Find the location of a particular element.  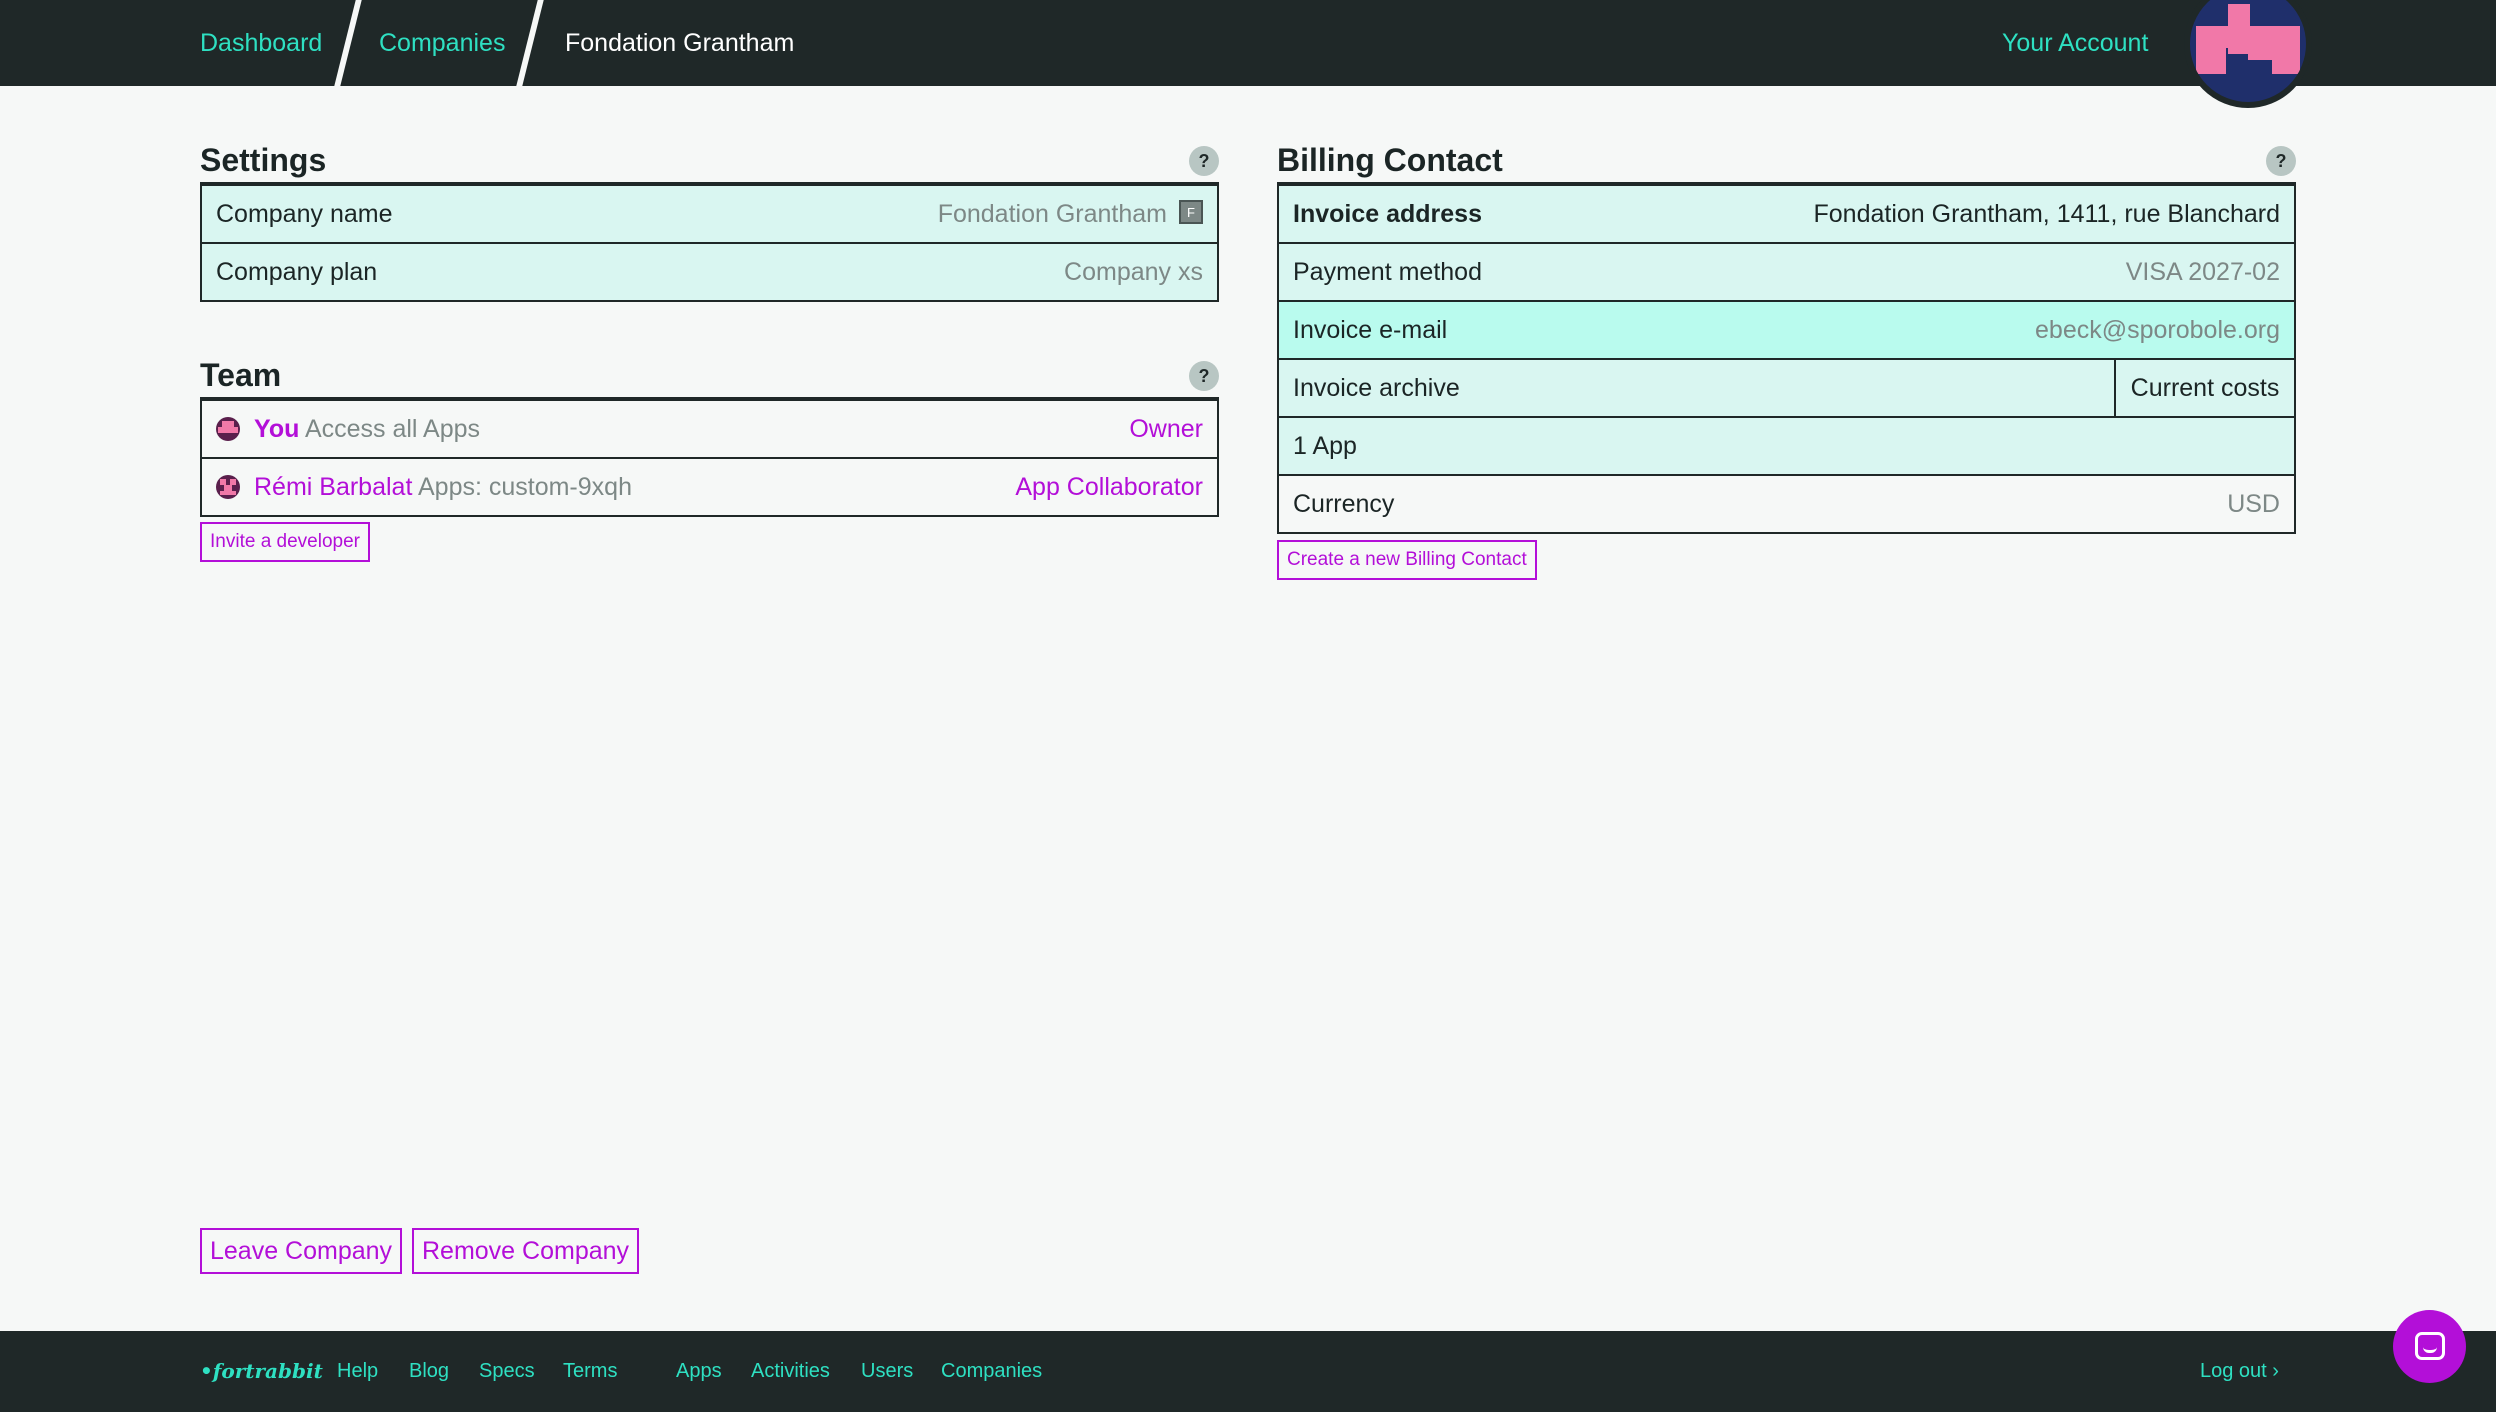

currency-label: Currency is located at coordinates (1344, 504).